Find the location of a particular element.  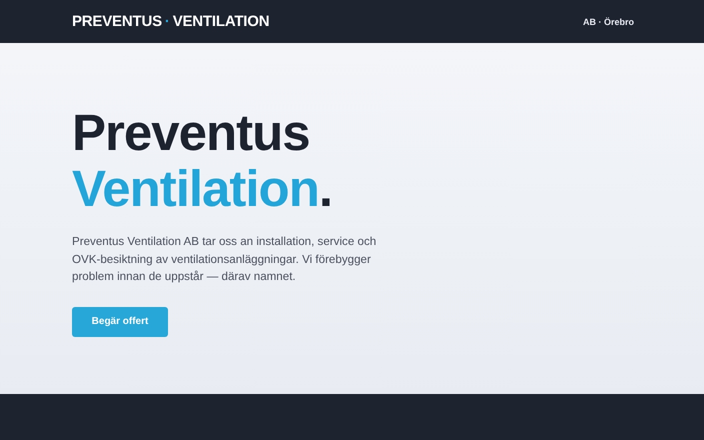

company-location: AB · Örebro is located at coordinates (608, 21).